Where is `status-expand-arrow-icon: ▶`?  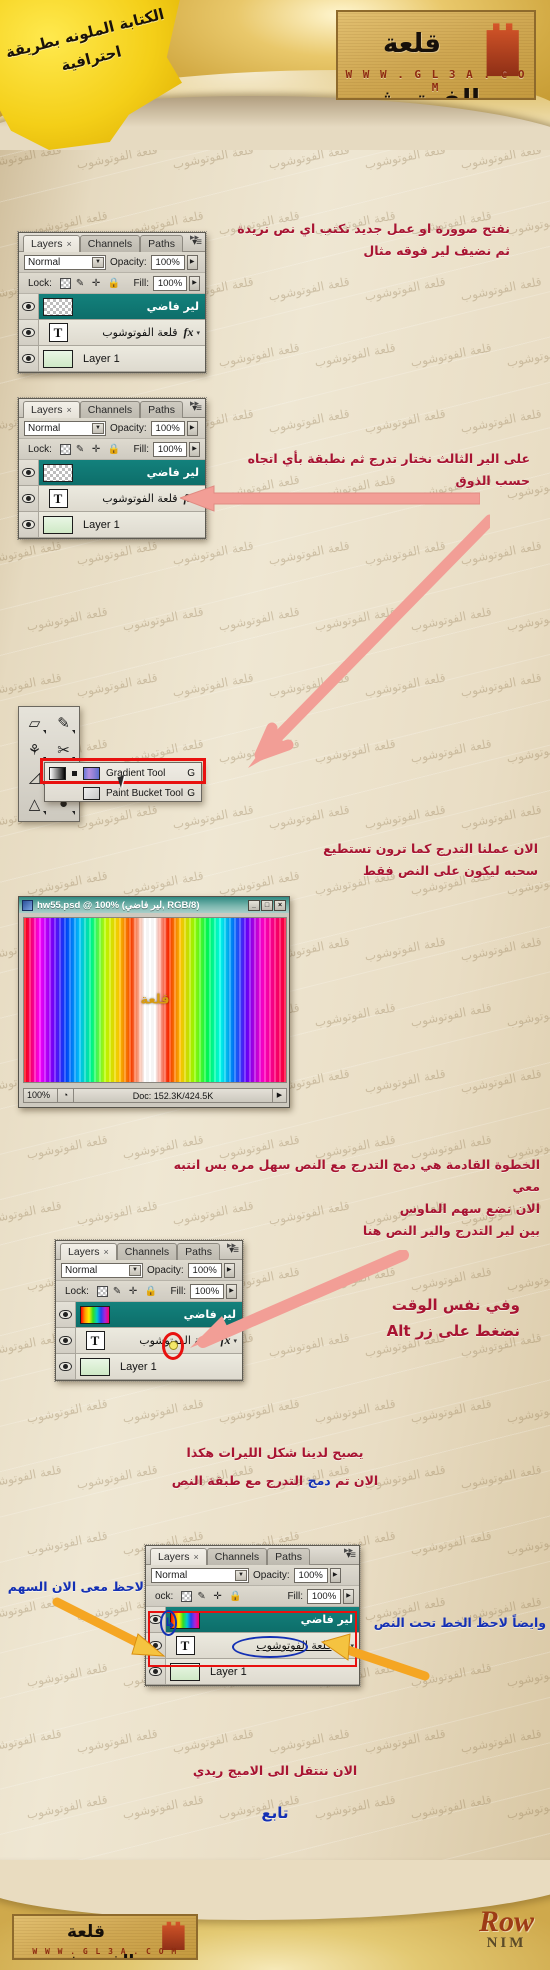 status-expand-arrow-icon: ▶ is located at coordinates (279, 1095).